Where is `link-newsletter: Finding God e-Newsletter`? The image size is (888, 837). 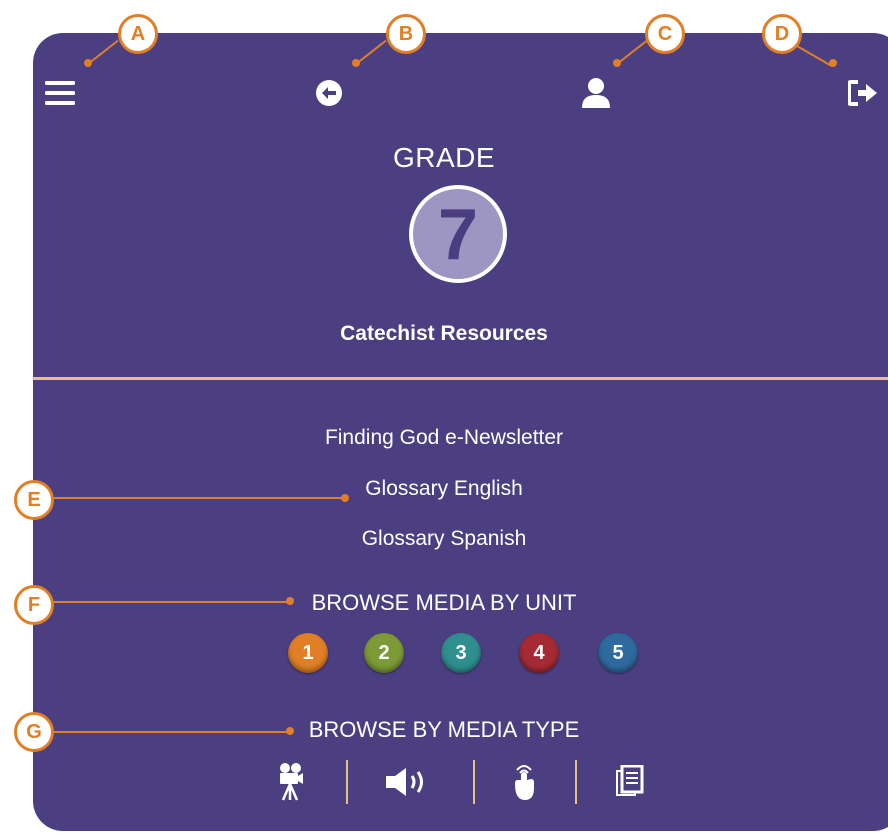 link-newsletter: Finding God e-Newsletter is located at coordinates (444, 438).